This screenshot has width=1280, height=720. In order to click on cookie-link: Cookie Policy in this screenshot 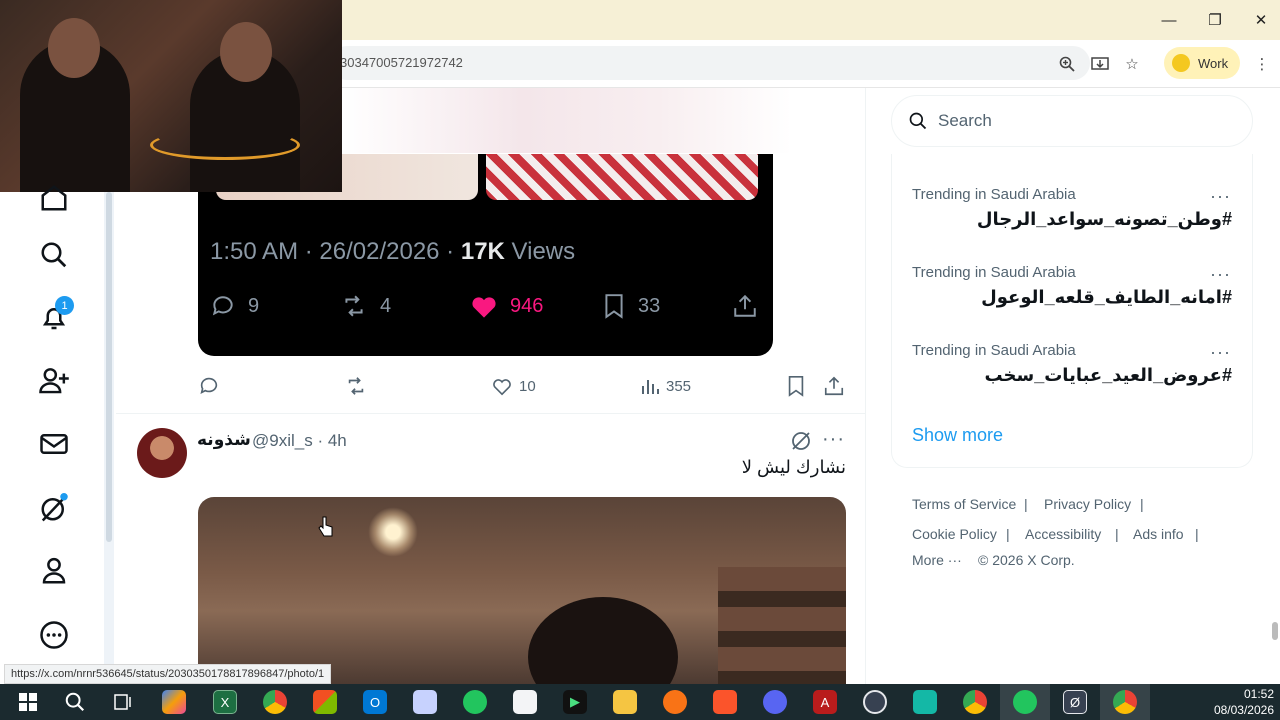, I will do `click(954, 534)`.